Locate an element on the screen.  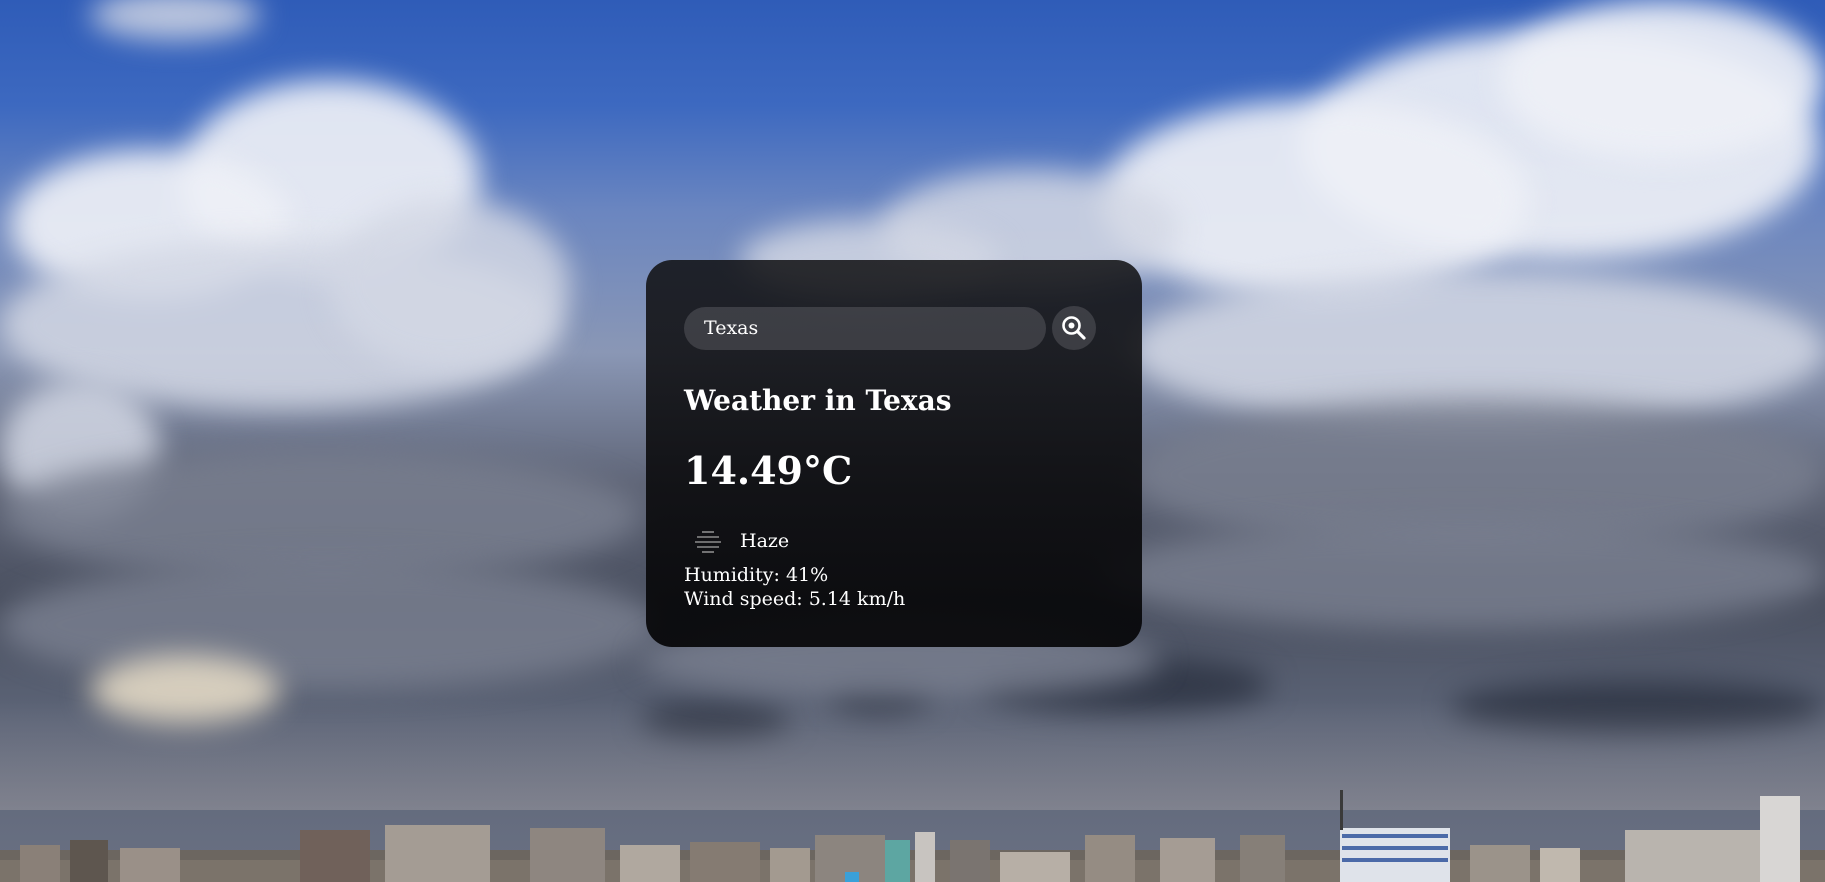
weather-description: Haze is located at coordinates (765, 541).